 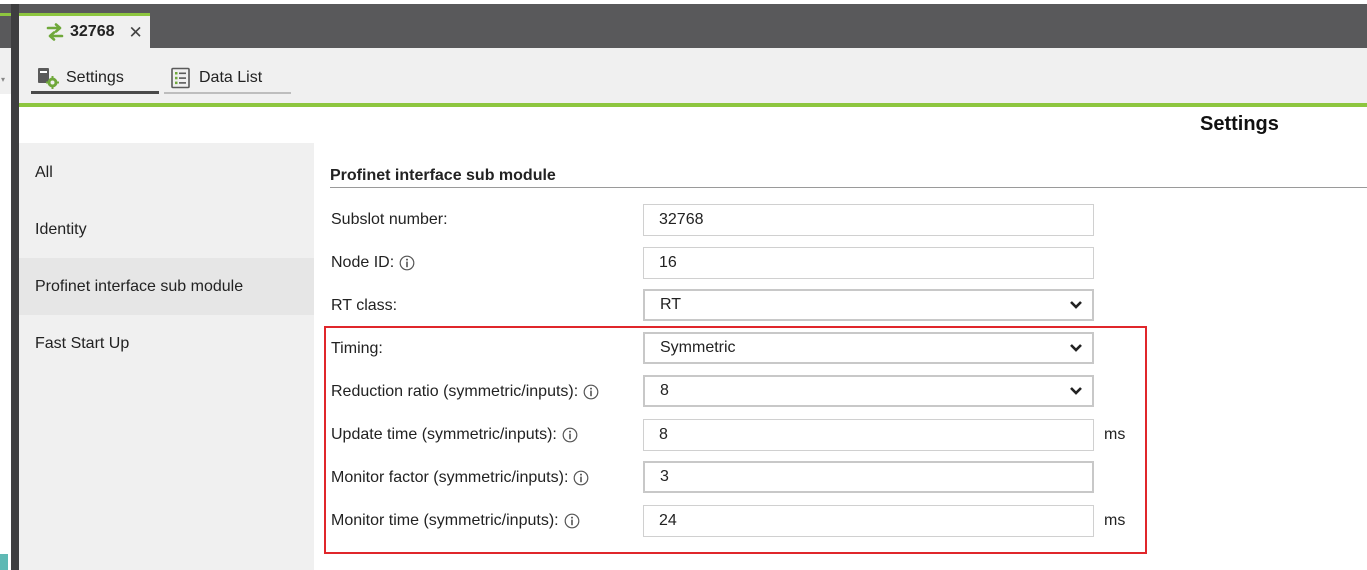 What do you see at coordinates (3, 79) in the screenshot?
I see `collapse-arrow-icon: ▾` at bounding box center [3, 79].